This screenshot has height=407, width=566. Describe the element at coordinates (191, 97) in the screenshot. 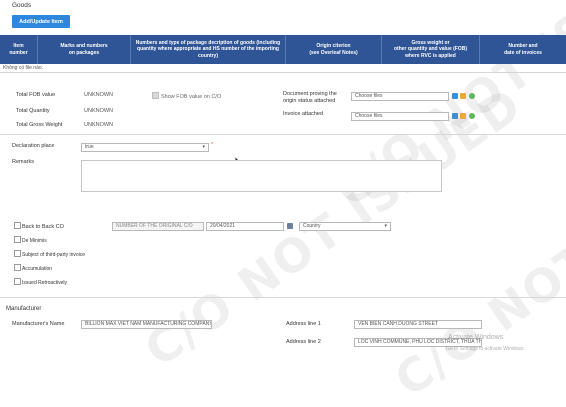

I see `show-fob-label: Show FOB value on C/O` at that location.